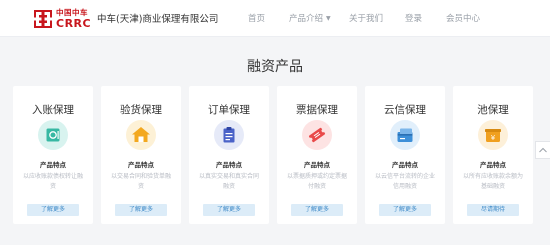 This screenshot has width=550, height=245. What do you see at coordinates (405, 181) in the screenshot?
I see `product-desc: 以云信平台流转的企业信用融资` at bounding box center [405, 181].